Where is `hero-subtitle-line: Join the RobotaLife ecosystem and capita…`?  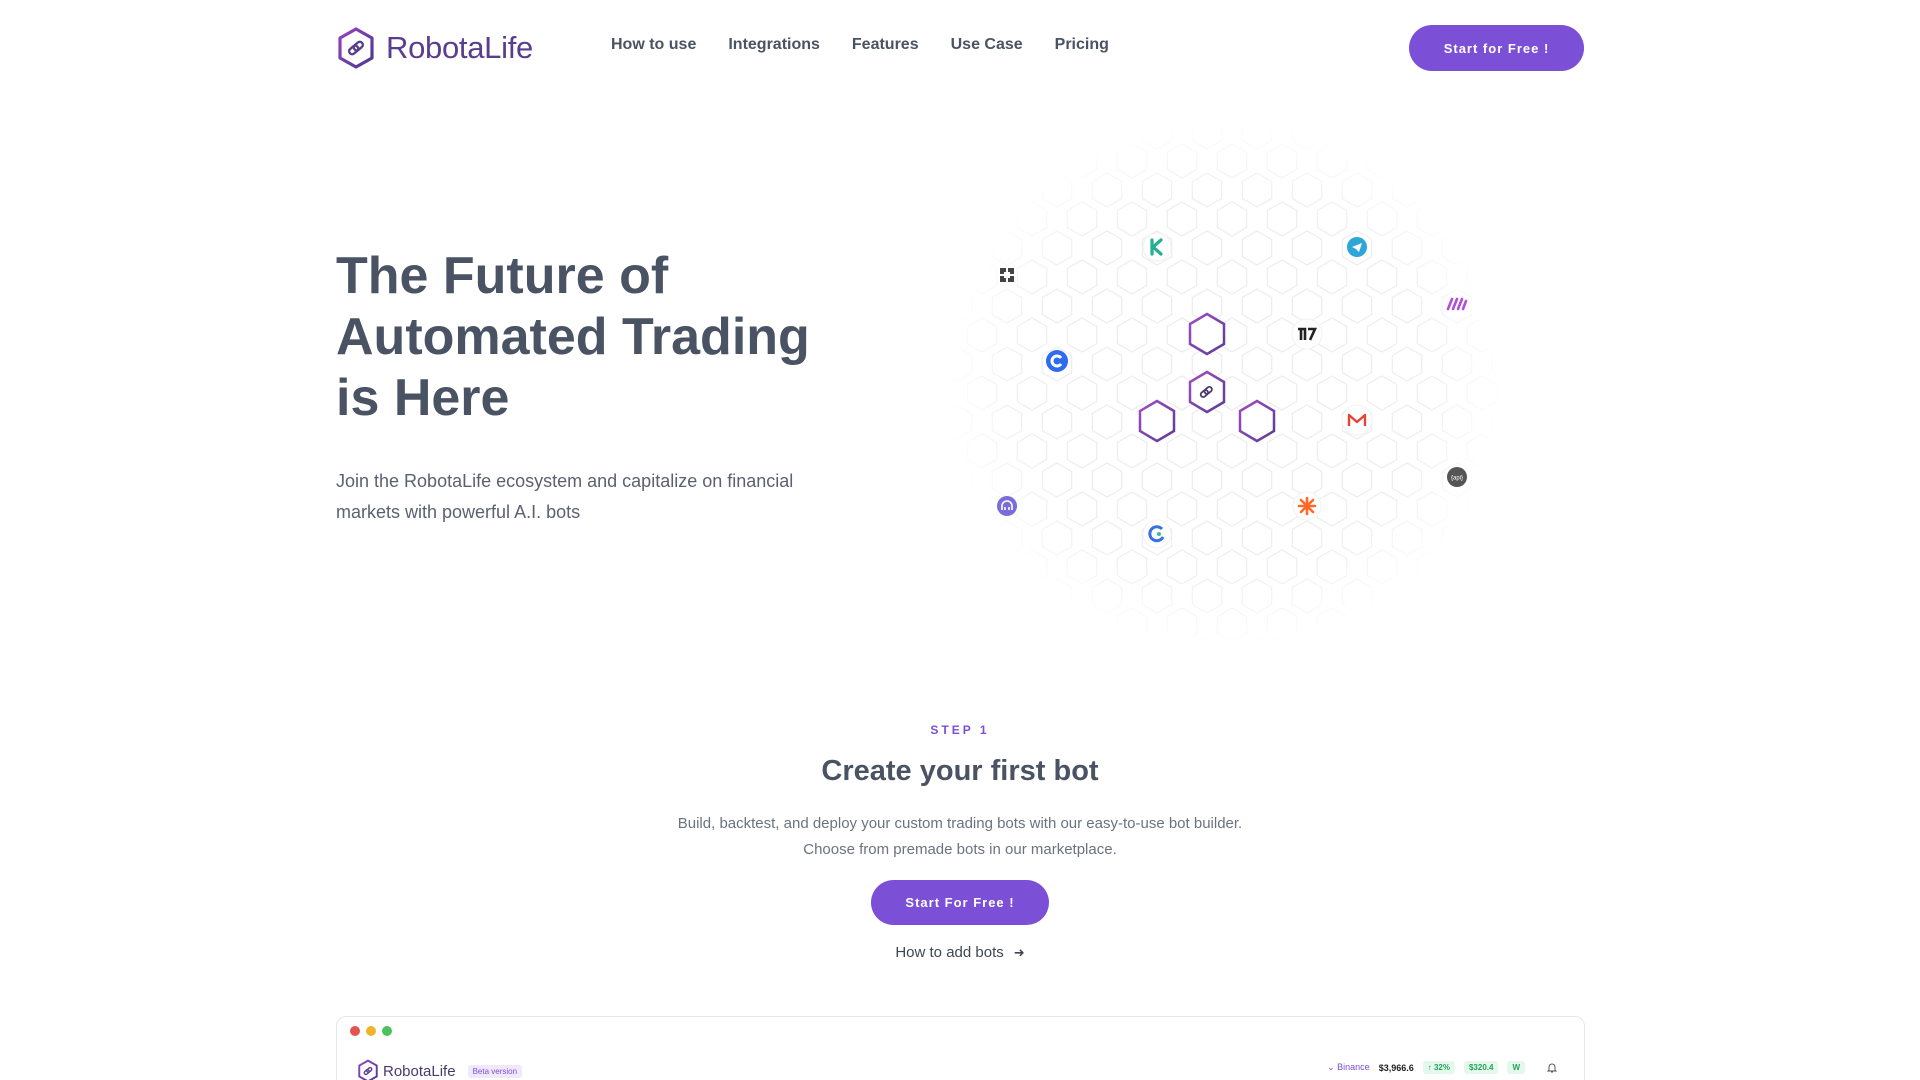
hero-subtitle-line: Join the RobotaLife ecosystem and capita… is located at coordinates (565, 481).